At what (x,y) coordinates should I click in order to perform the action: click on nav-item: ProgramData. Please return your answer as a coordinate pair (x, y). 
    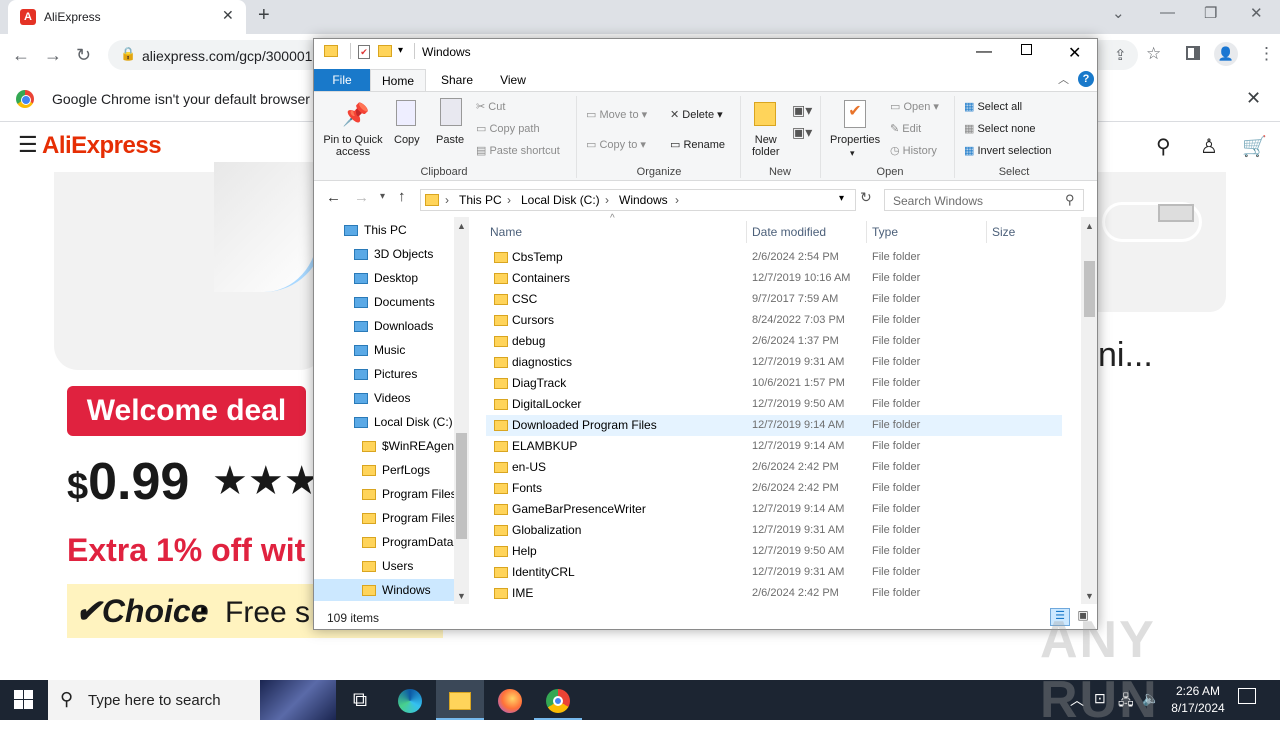
    Looking at the image, I should click on (384, 542).